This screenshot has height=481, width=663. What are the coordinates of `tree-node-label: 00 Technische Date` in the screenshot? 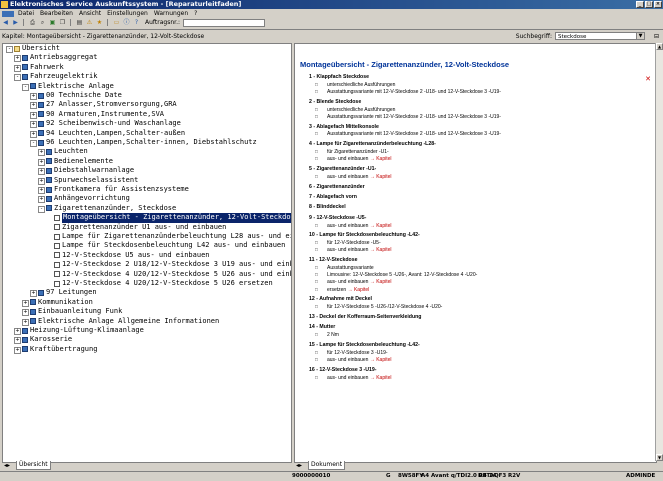 It's located at (84, 95).